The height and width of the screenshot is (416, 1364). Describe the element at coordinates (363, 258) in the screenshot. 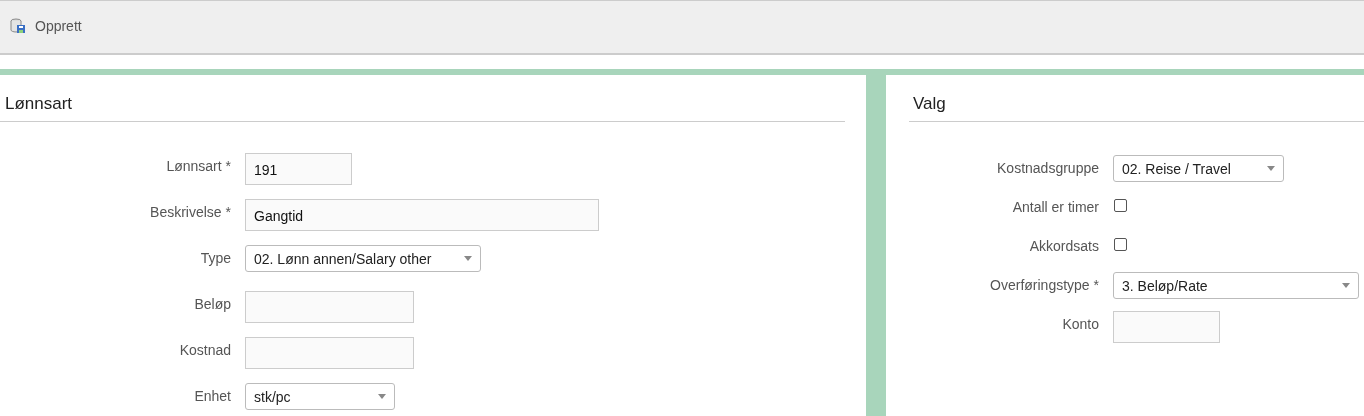

I see `select-field: 02. Lønn annen/Salary other` at that location.